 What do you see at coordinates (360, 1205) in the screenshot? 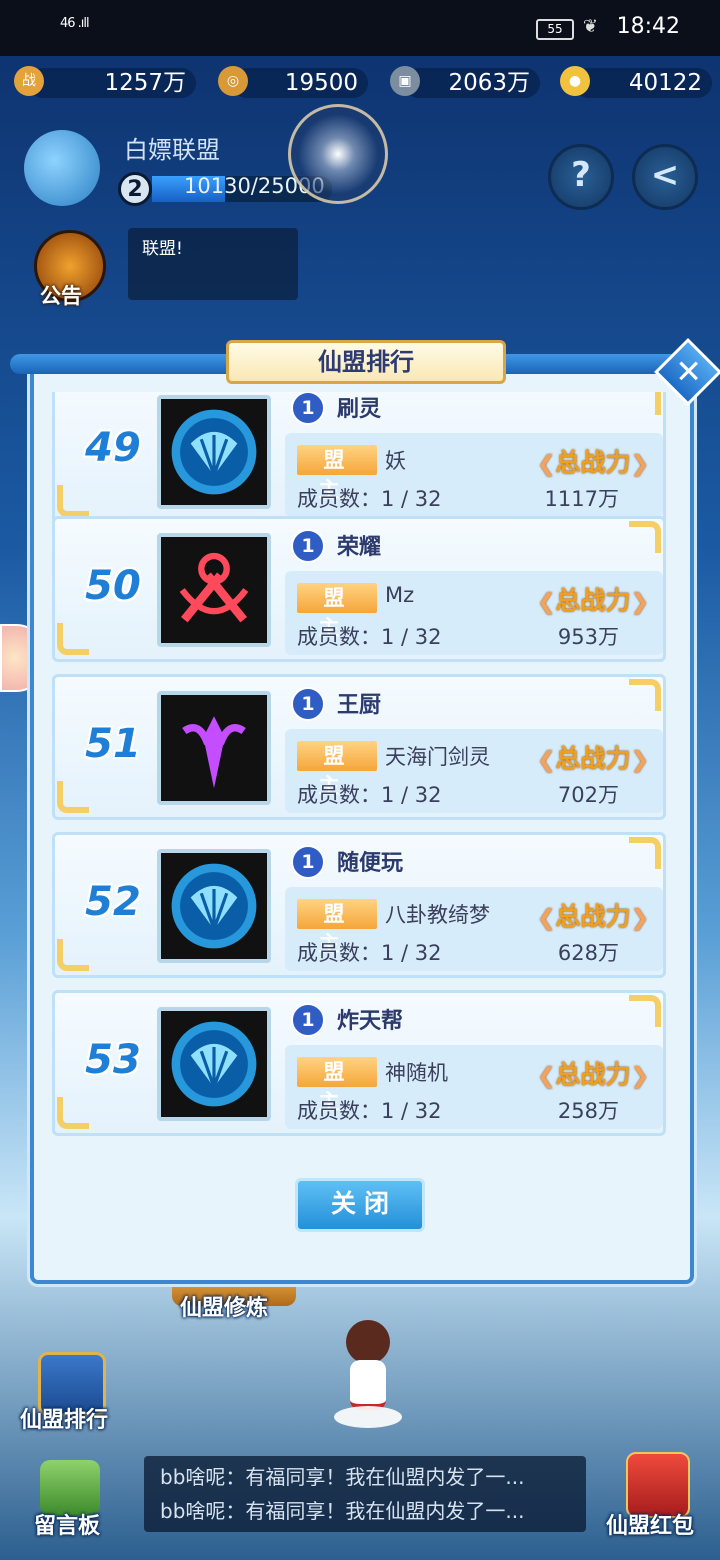
I see `close-button: 关闭` at bounding box center [360, 1205].